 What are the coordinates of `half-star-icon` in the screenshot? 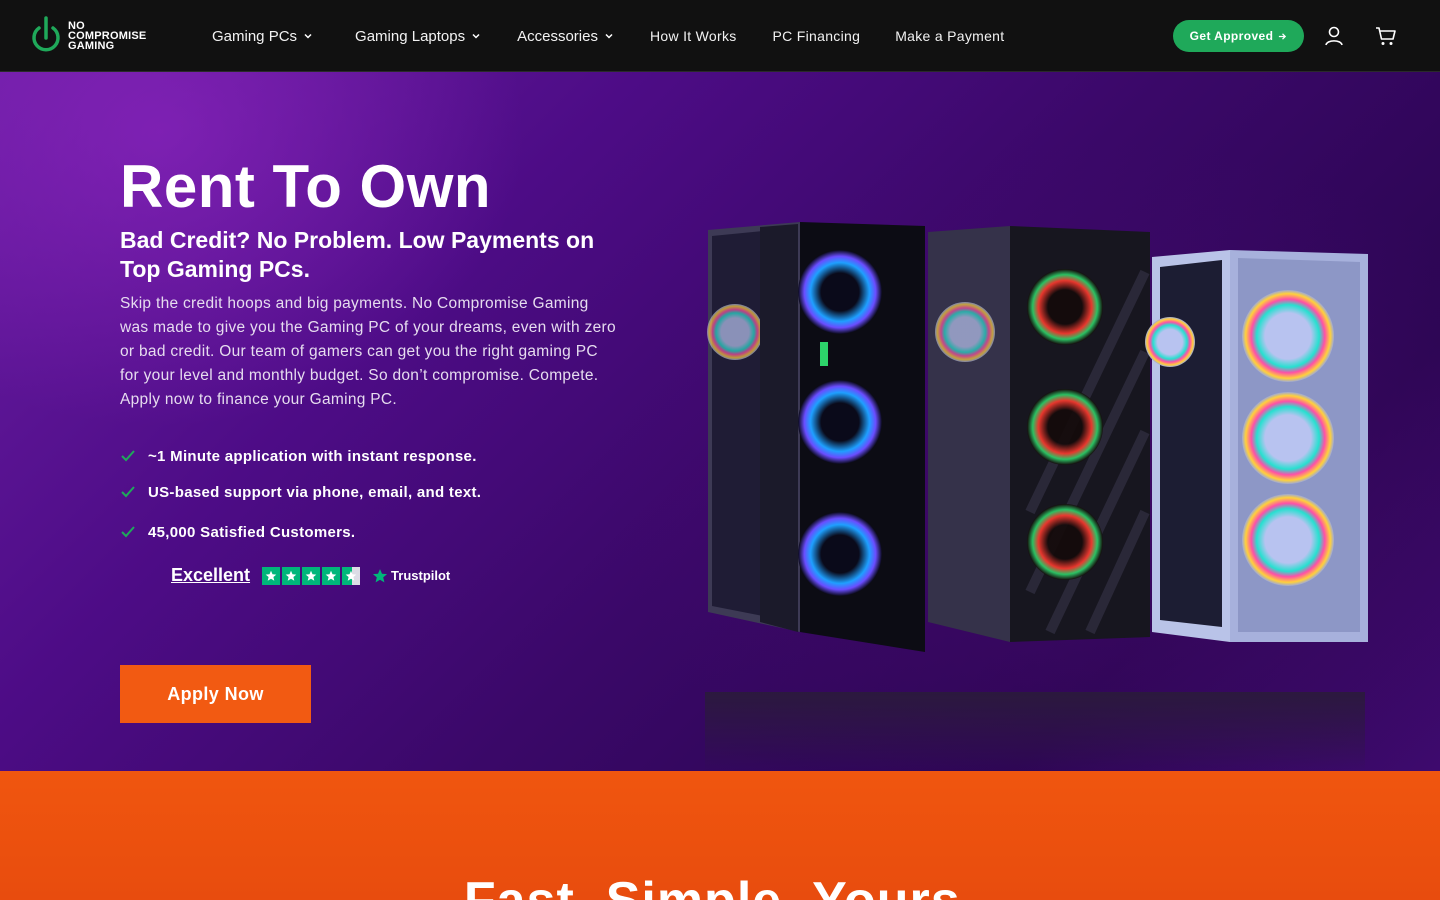 It's located at (351, 575).